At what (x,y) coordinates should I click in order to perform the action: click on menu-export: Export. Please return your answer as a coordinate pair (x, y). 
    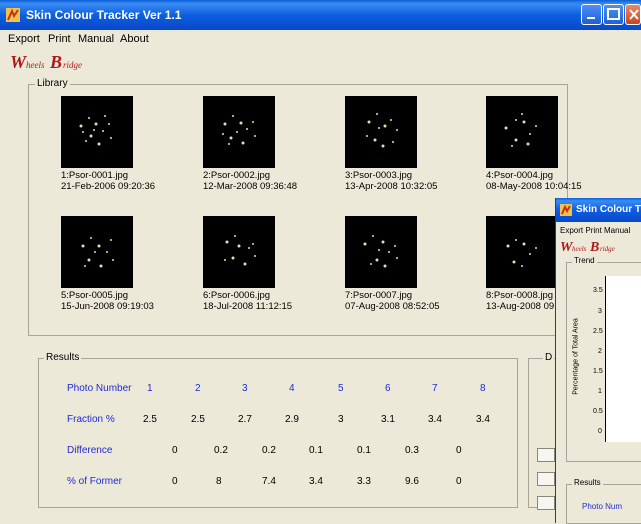
    Looking at the image, I should click on (24, 39).